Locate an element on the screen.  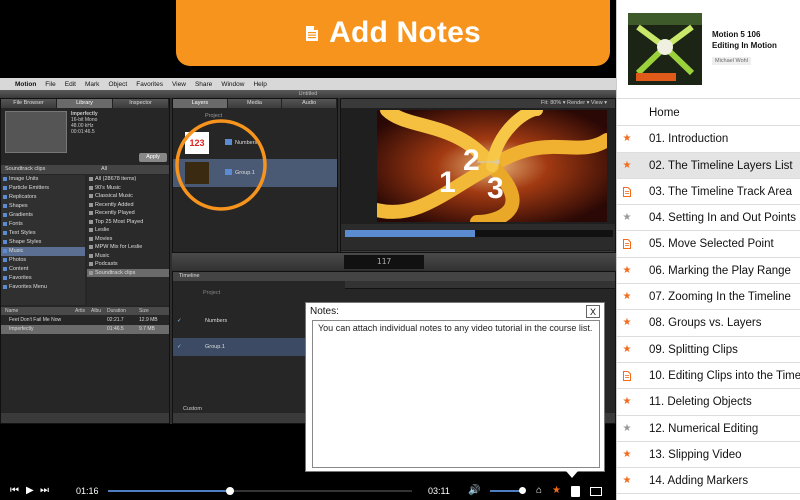
lesson-item: ★ 07. Zooming In the Timeline is located at coordinates (708, 297).